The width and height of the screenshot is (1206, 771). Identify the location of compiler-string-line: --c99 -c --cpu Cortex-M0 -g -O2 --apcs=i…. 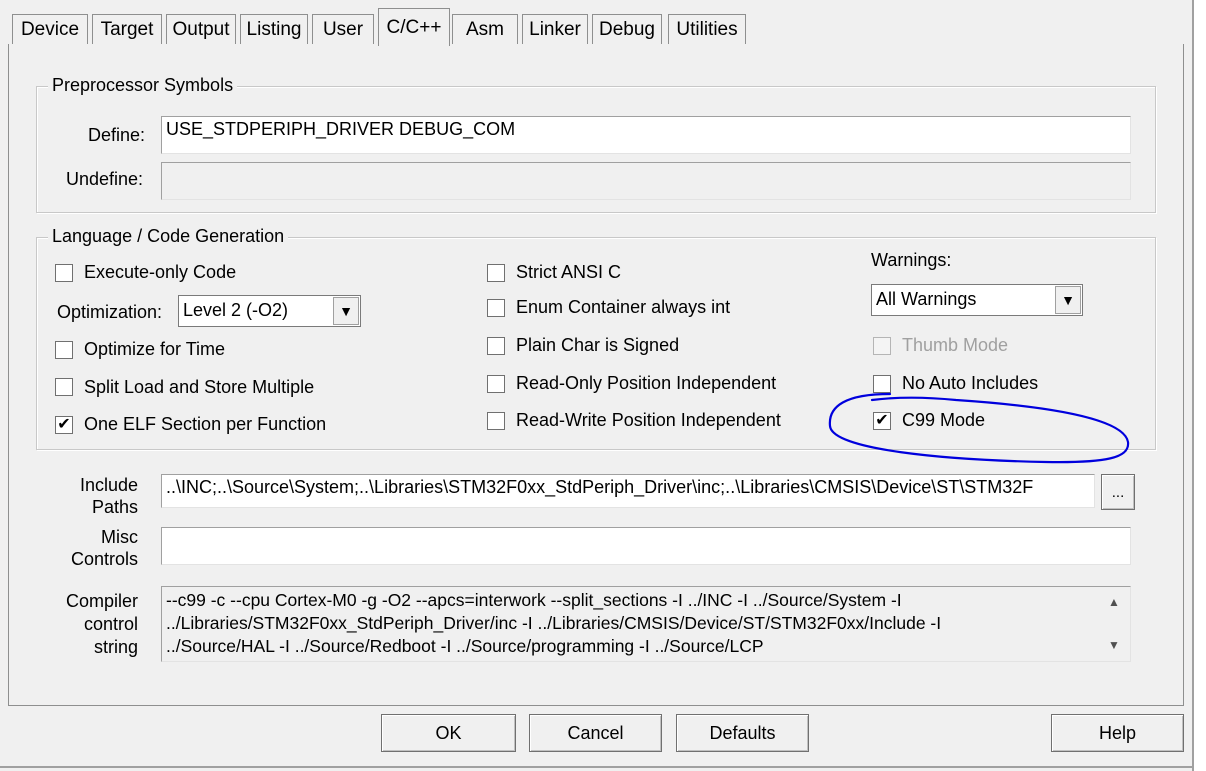
(534, 600).